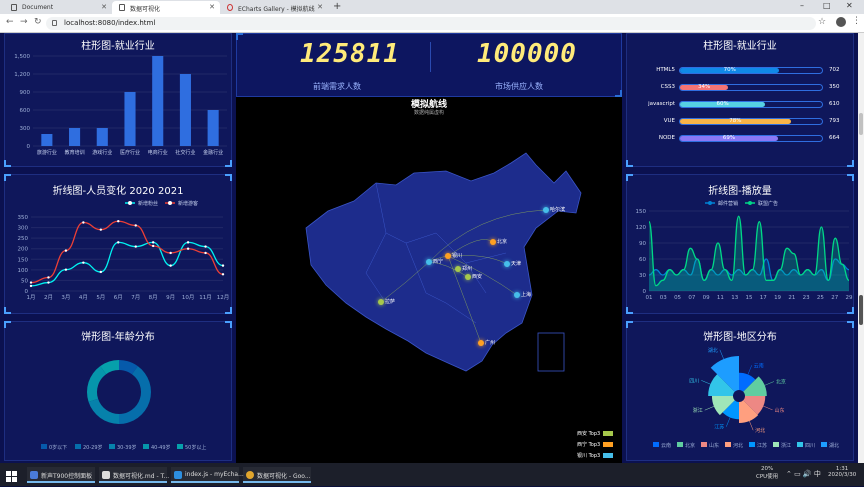 The height and width of the screenshot is (487, 864). Describe the element at coordinates (274, 7) in the screenshot. I see `tab-echarts: ECharts Gallery - 模拟航线 ✕` at that location.